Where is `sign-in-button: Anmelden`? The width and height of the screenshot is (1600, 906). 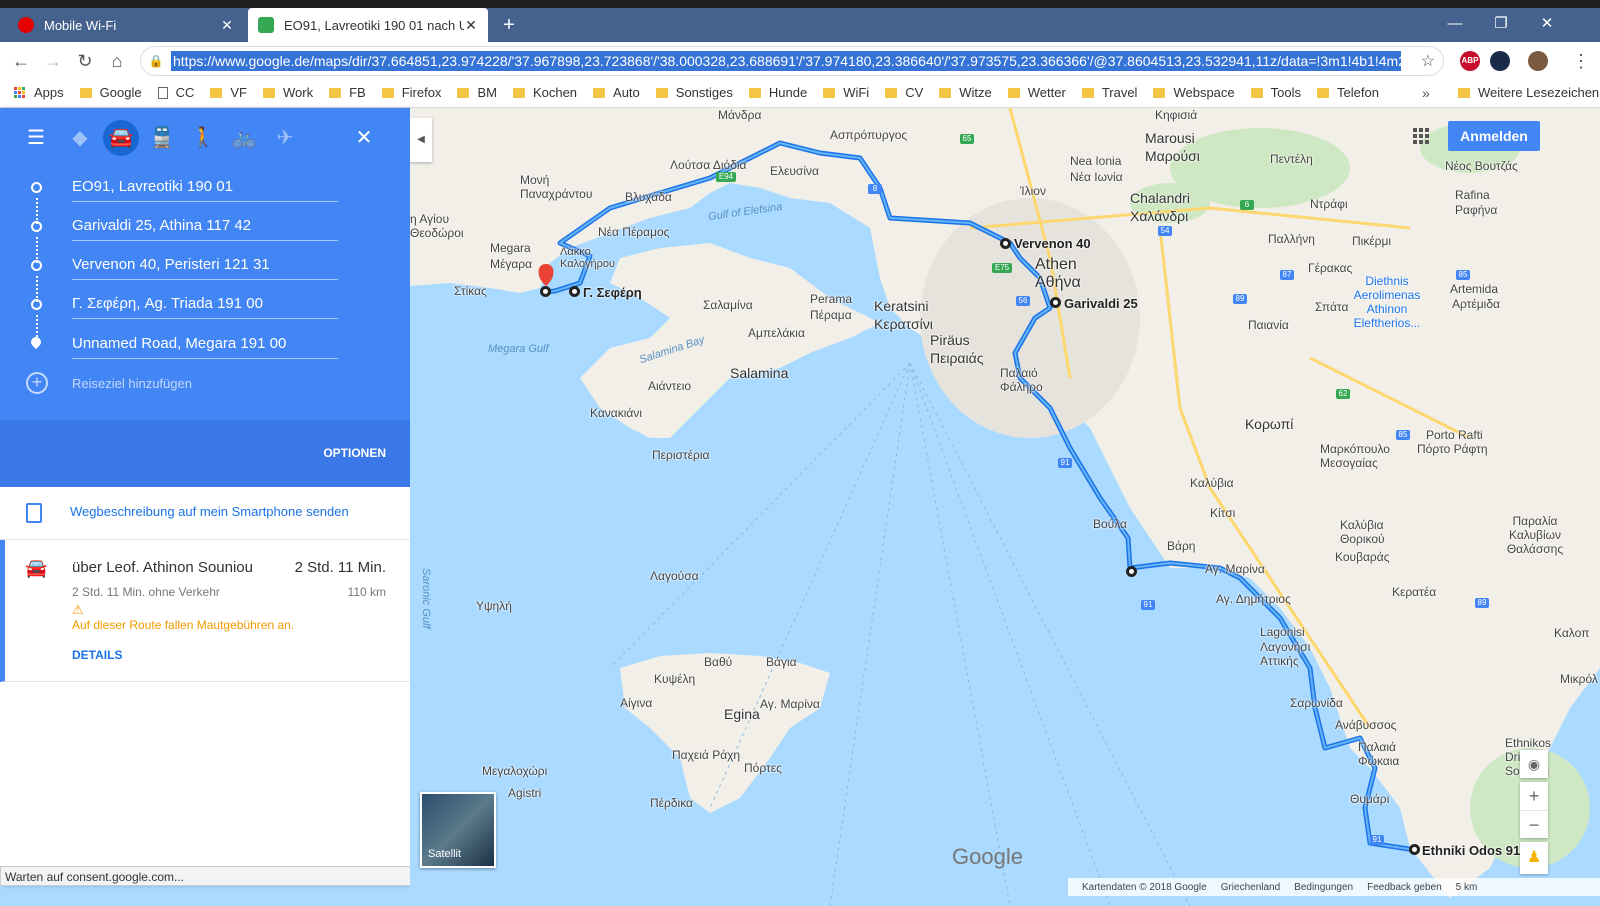 sign-in-button: Anmelden is located at coordinates (1494, 136).